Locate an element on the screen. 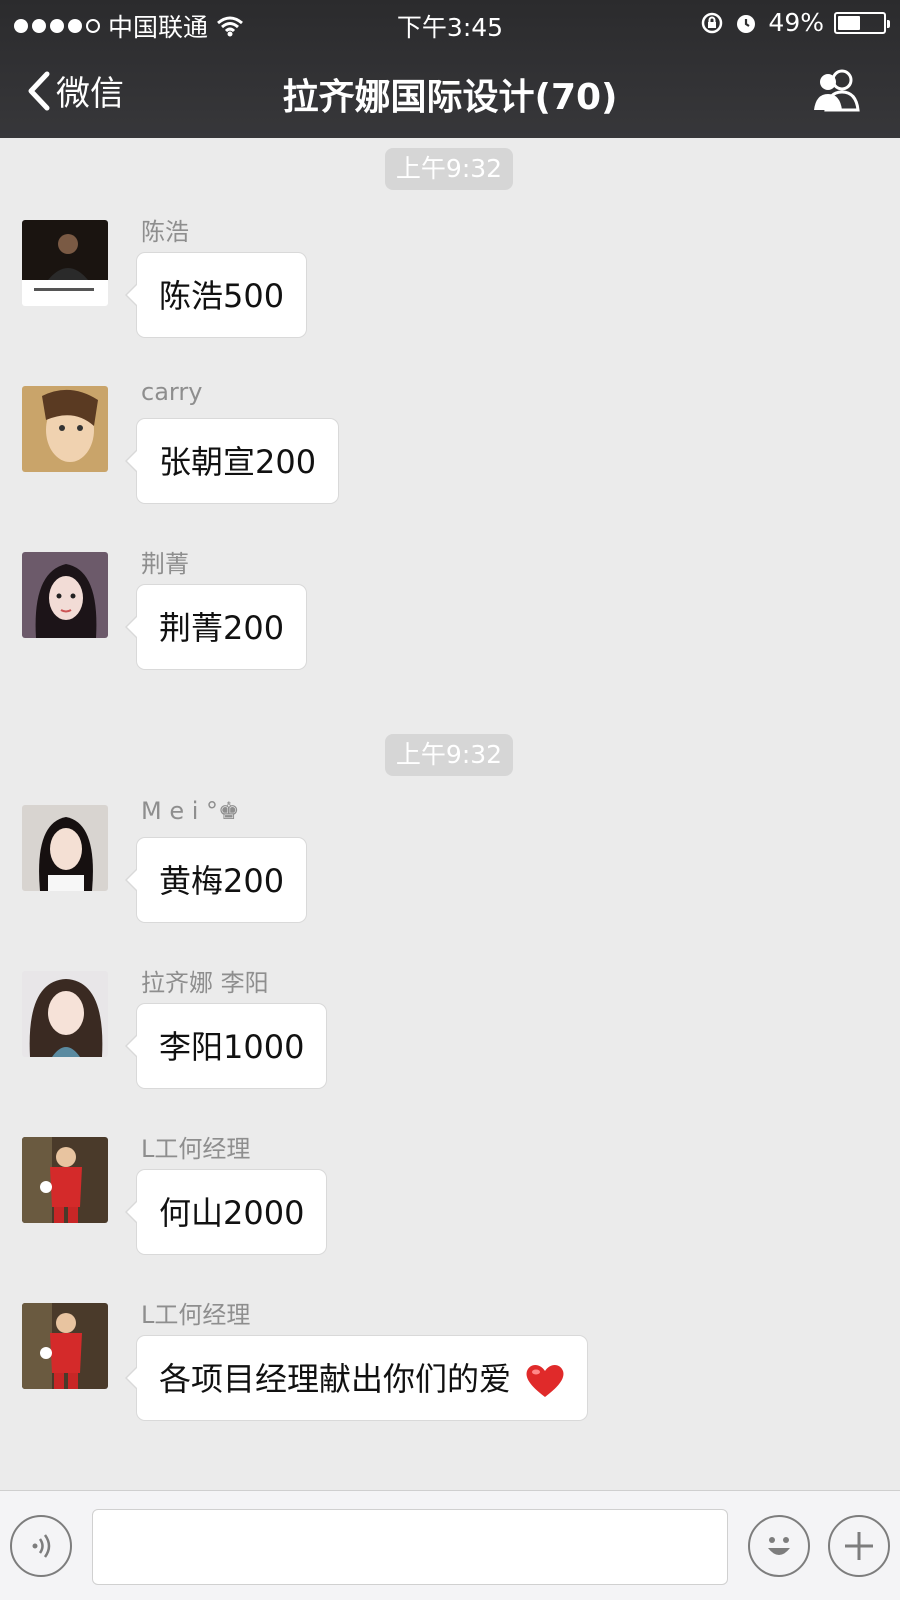  voice-icon is located at coordinates (41, 1546).